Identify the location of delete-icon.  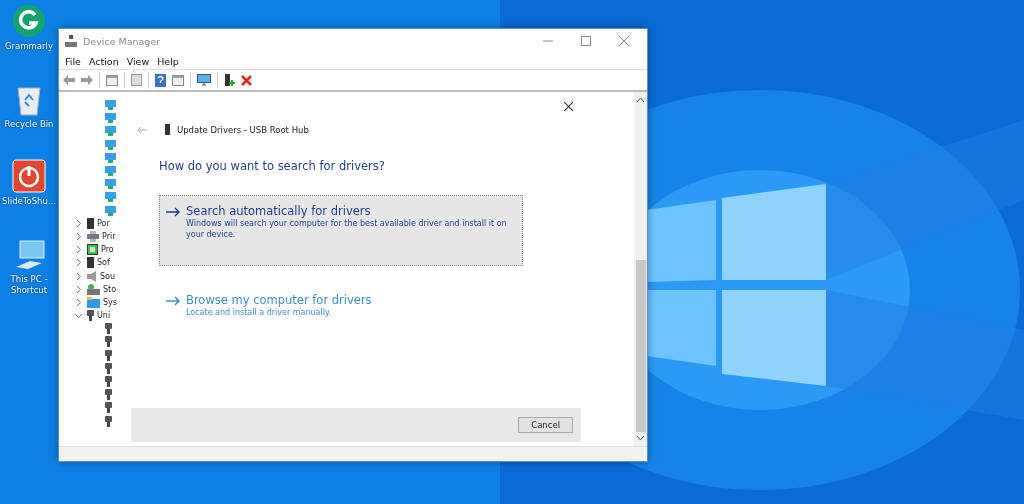
(246, 80).